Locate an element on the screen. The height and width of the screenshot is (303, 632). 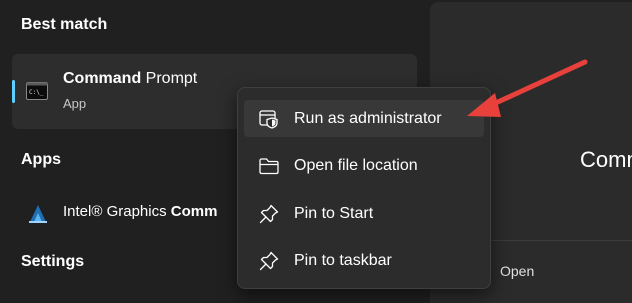
section-heading-best-match: Best match is located at coordinates (64, 24).